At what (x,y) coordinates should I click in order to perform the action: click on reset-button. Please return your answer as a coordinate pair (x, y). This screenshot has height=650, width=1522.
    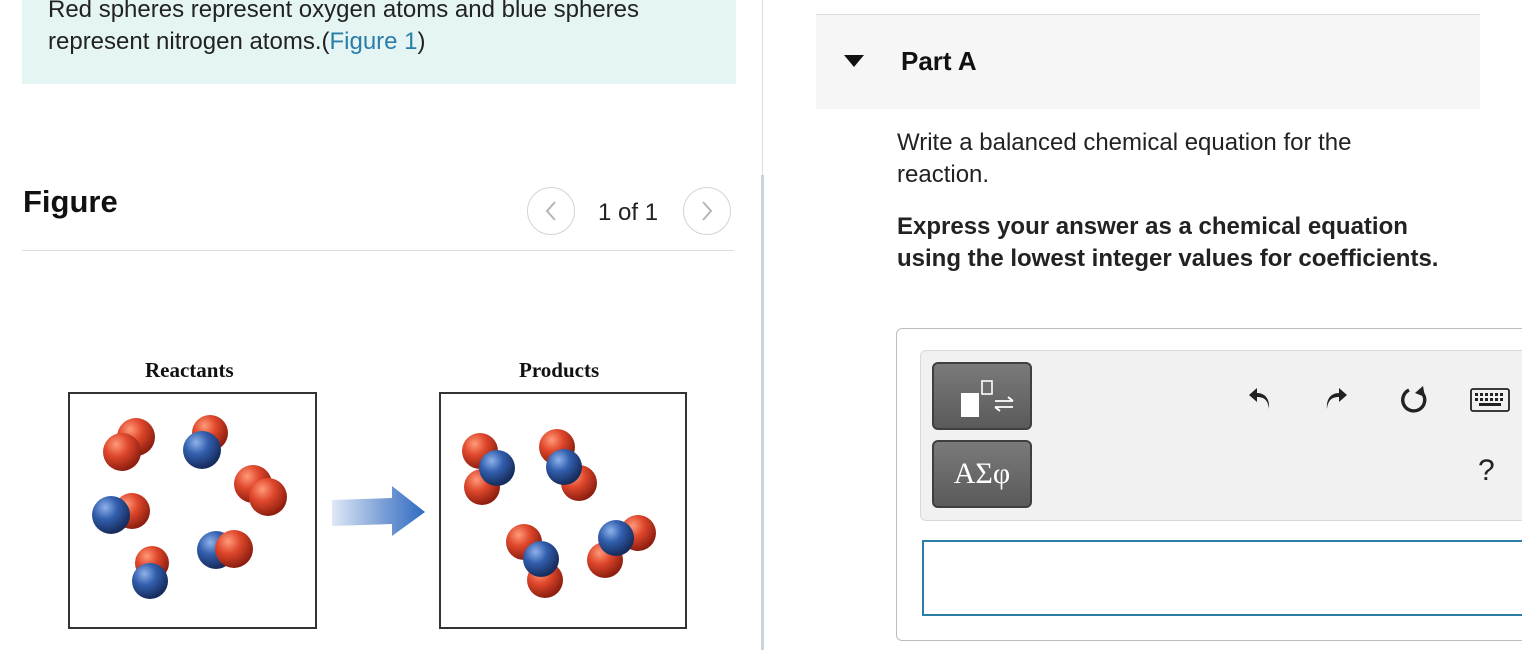
    Looking at the image, I should click on (1414, 400).